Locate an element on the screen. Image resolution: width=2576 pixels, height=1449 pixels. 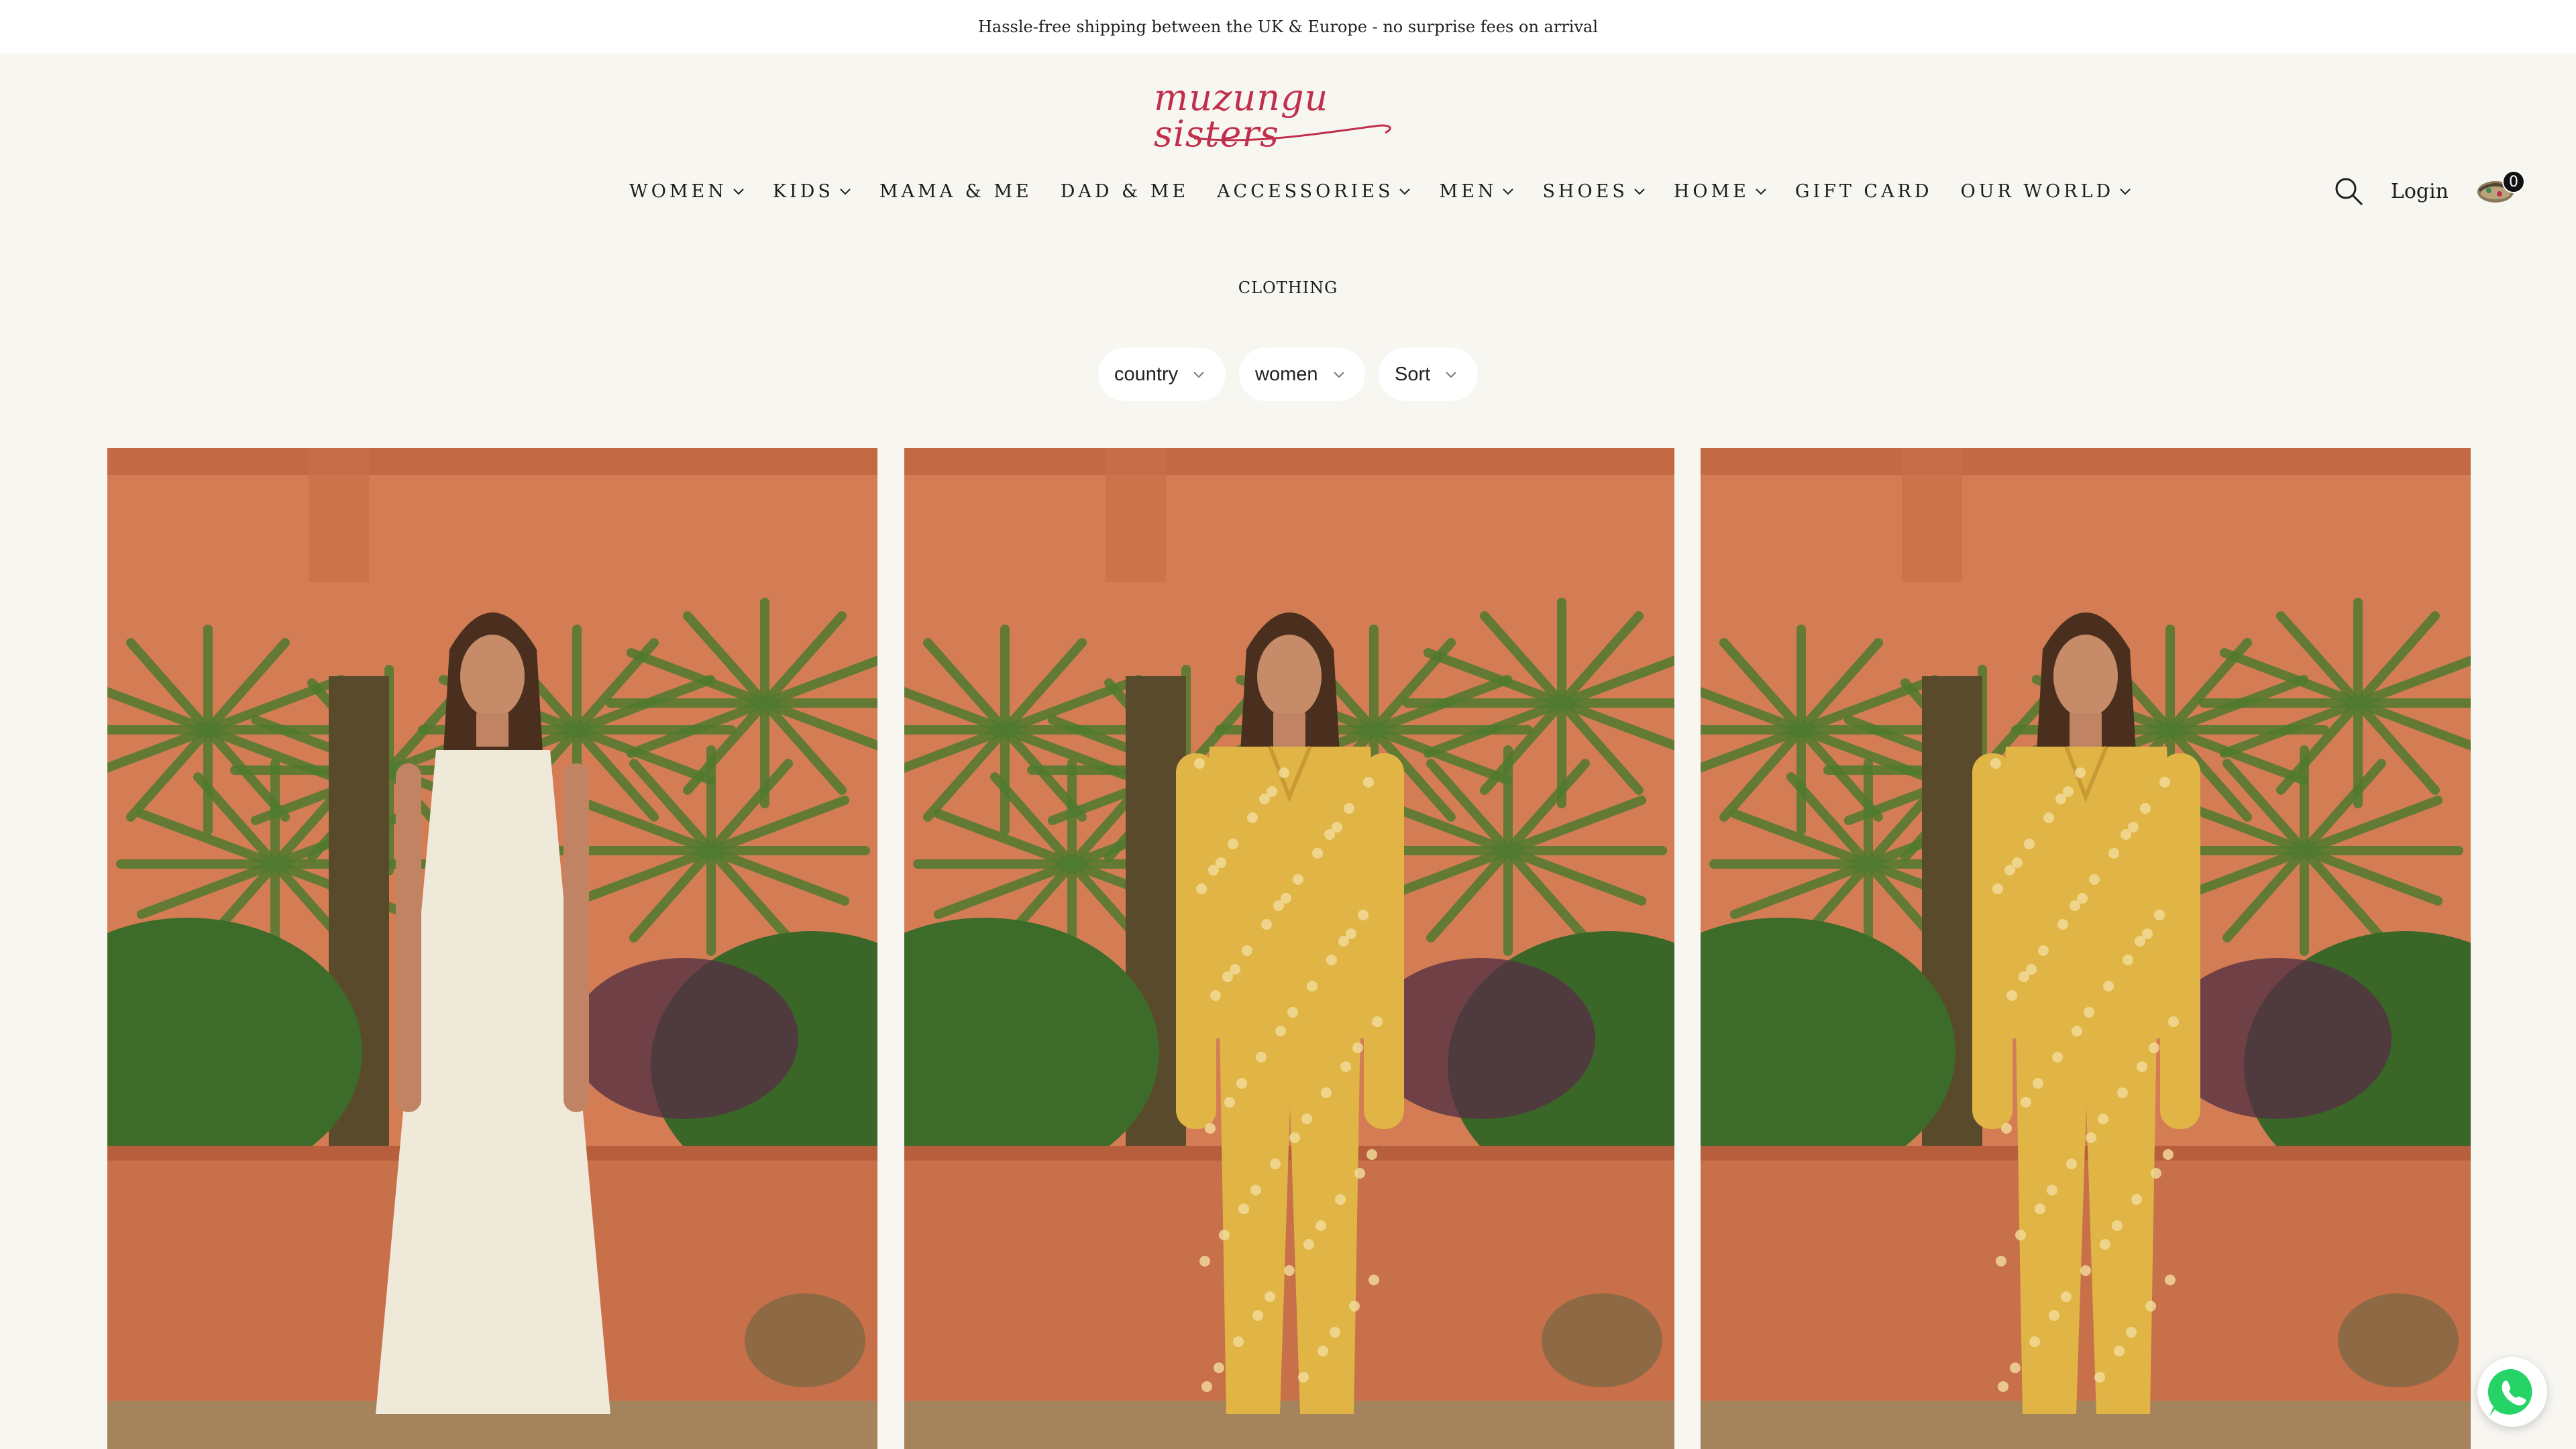
nav-item-label: GIFT CARD is located at coordinates (1863, 191).